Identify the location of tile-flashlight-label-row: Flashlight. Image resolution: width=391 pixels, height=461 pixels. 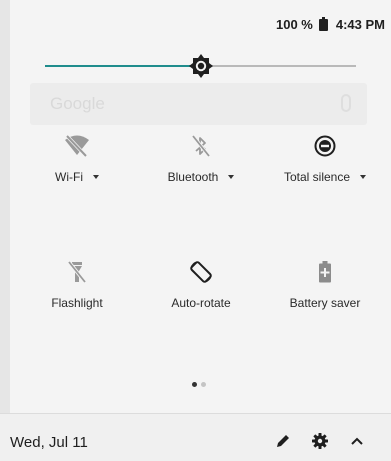
(77, 303).